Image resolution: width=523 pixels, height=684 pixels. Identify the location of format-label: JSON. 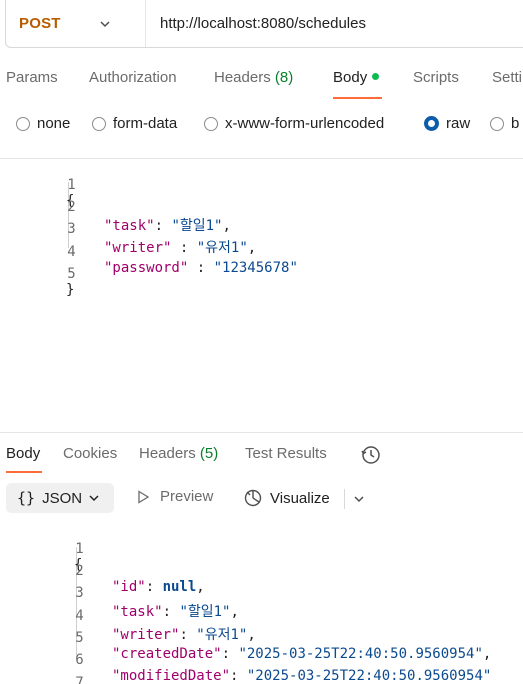
(62, 498).